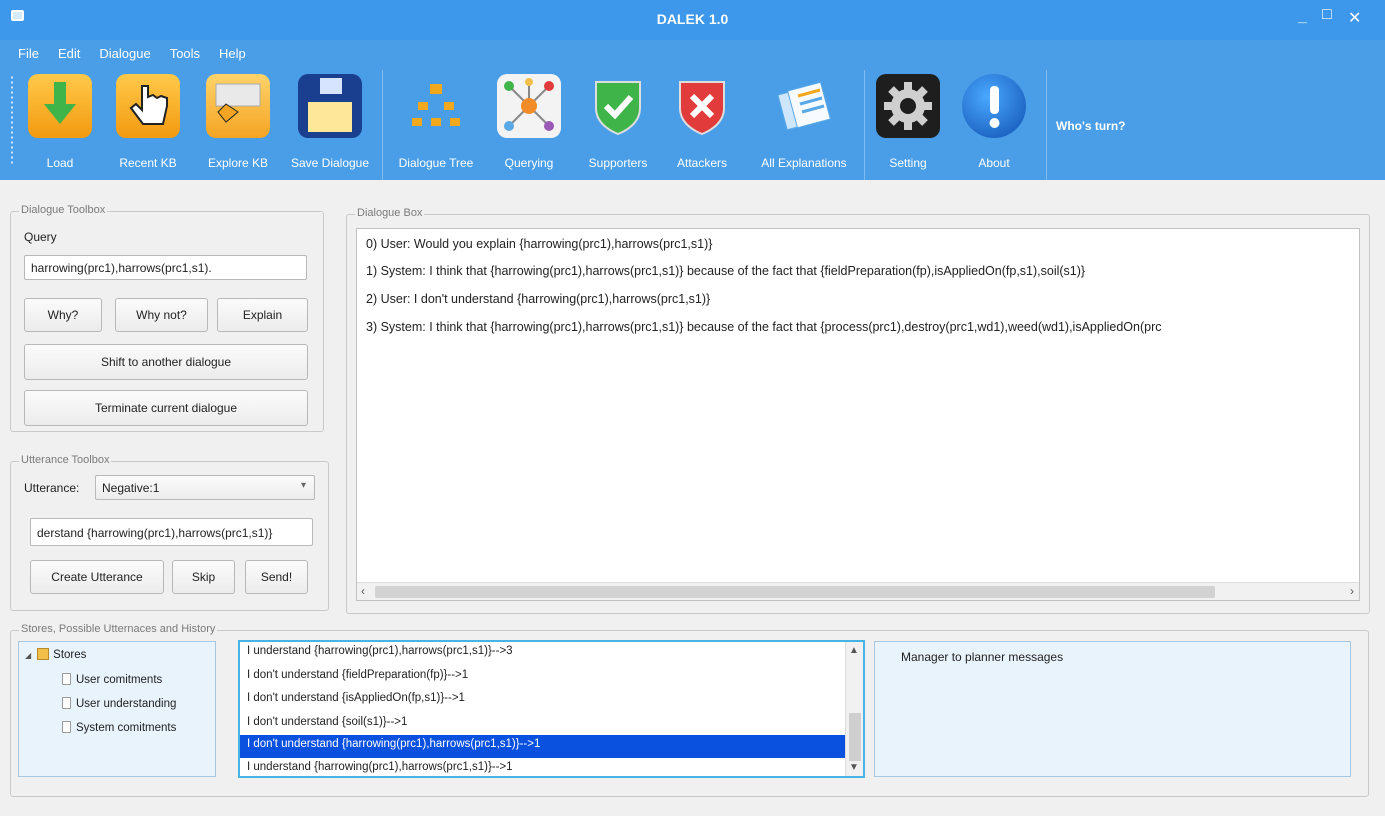 The image size is (1385, 816). I want to click on dialogue-tree-button: Dialogue Tree, so click(436, 122).